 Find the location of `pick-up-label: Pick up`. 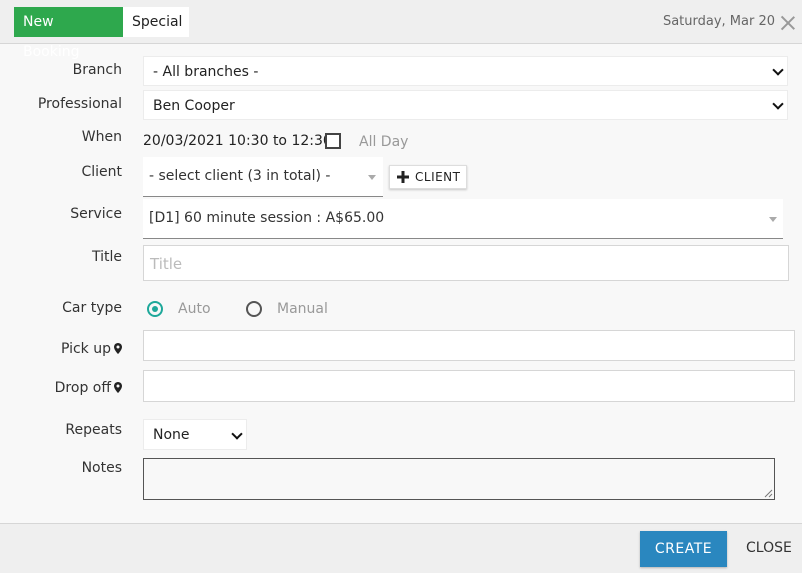

pick-up-label: Pick up is located at coordinates (91, 349).